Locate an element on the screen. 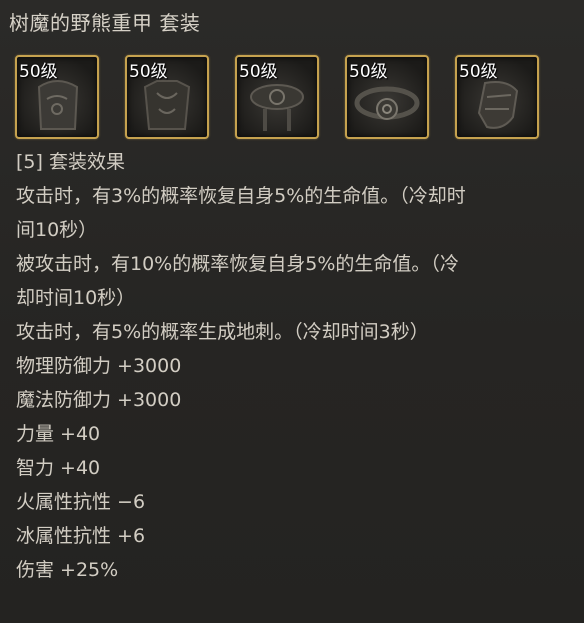 The height and width of the screenshot is (623, 584). stat-line: 物理防御力 +3000 is located at coordinates (99, 366).